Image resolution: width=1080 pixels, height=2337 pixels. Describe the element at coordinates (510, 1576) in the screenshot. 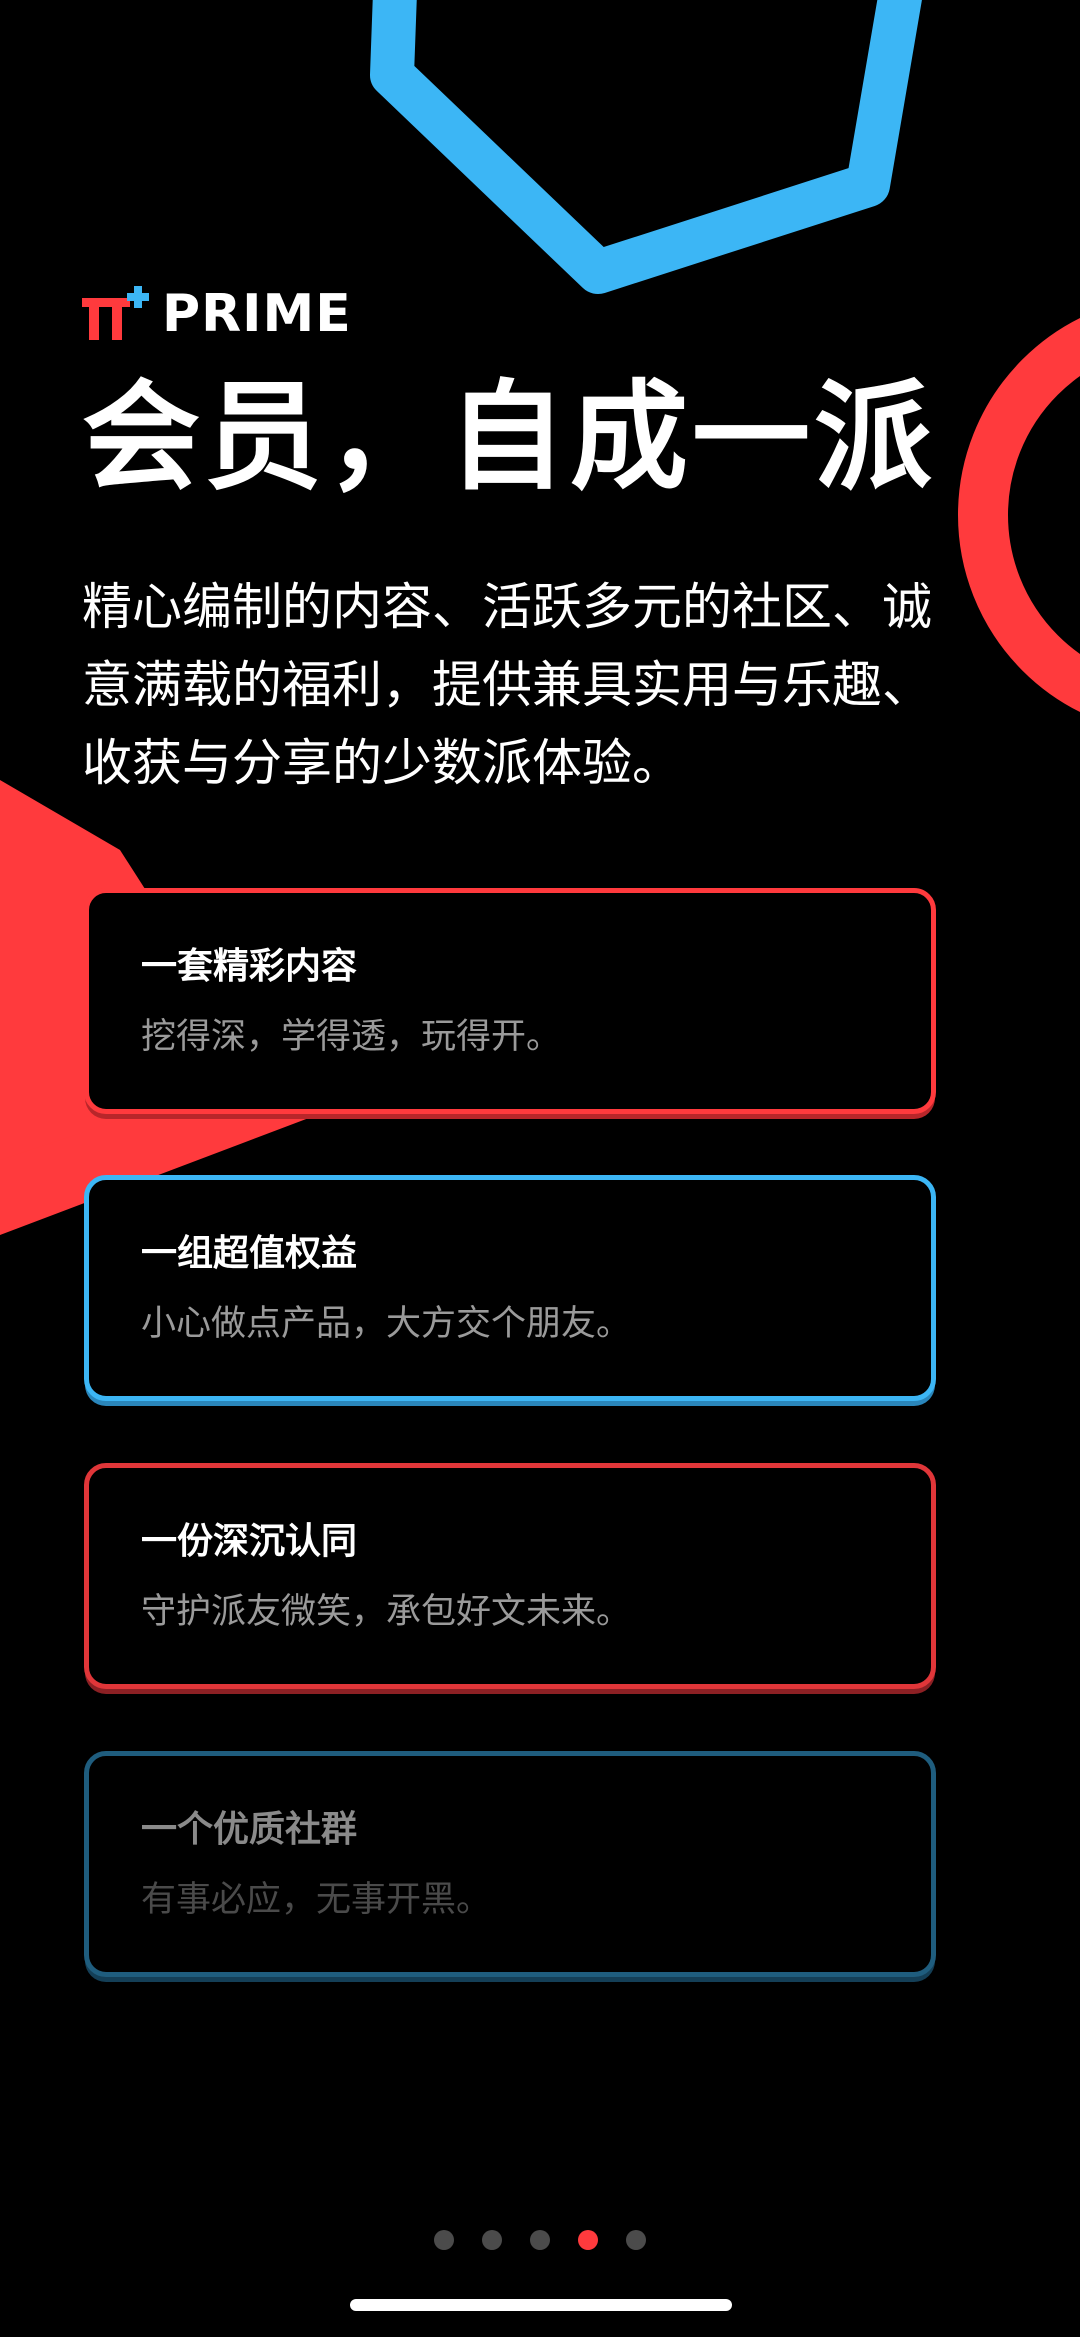

I see `benefit-card-identity: 一份深沉认同 守护派友微笑，承包好文未来。` at that location.